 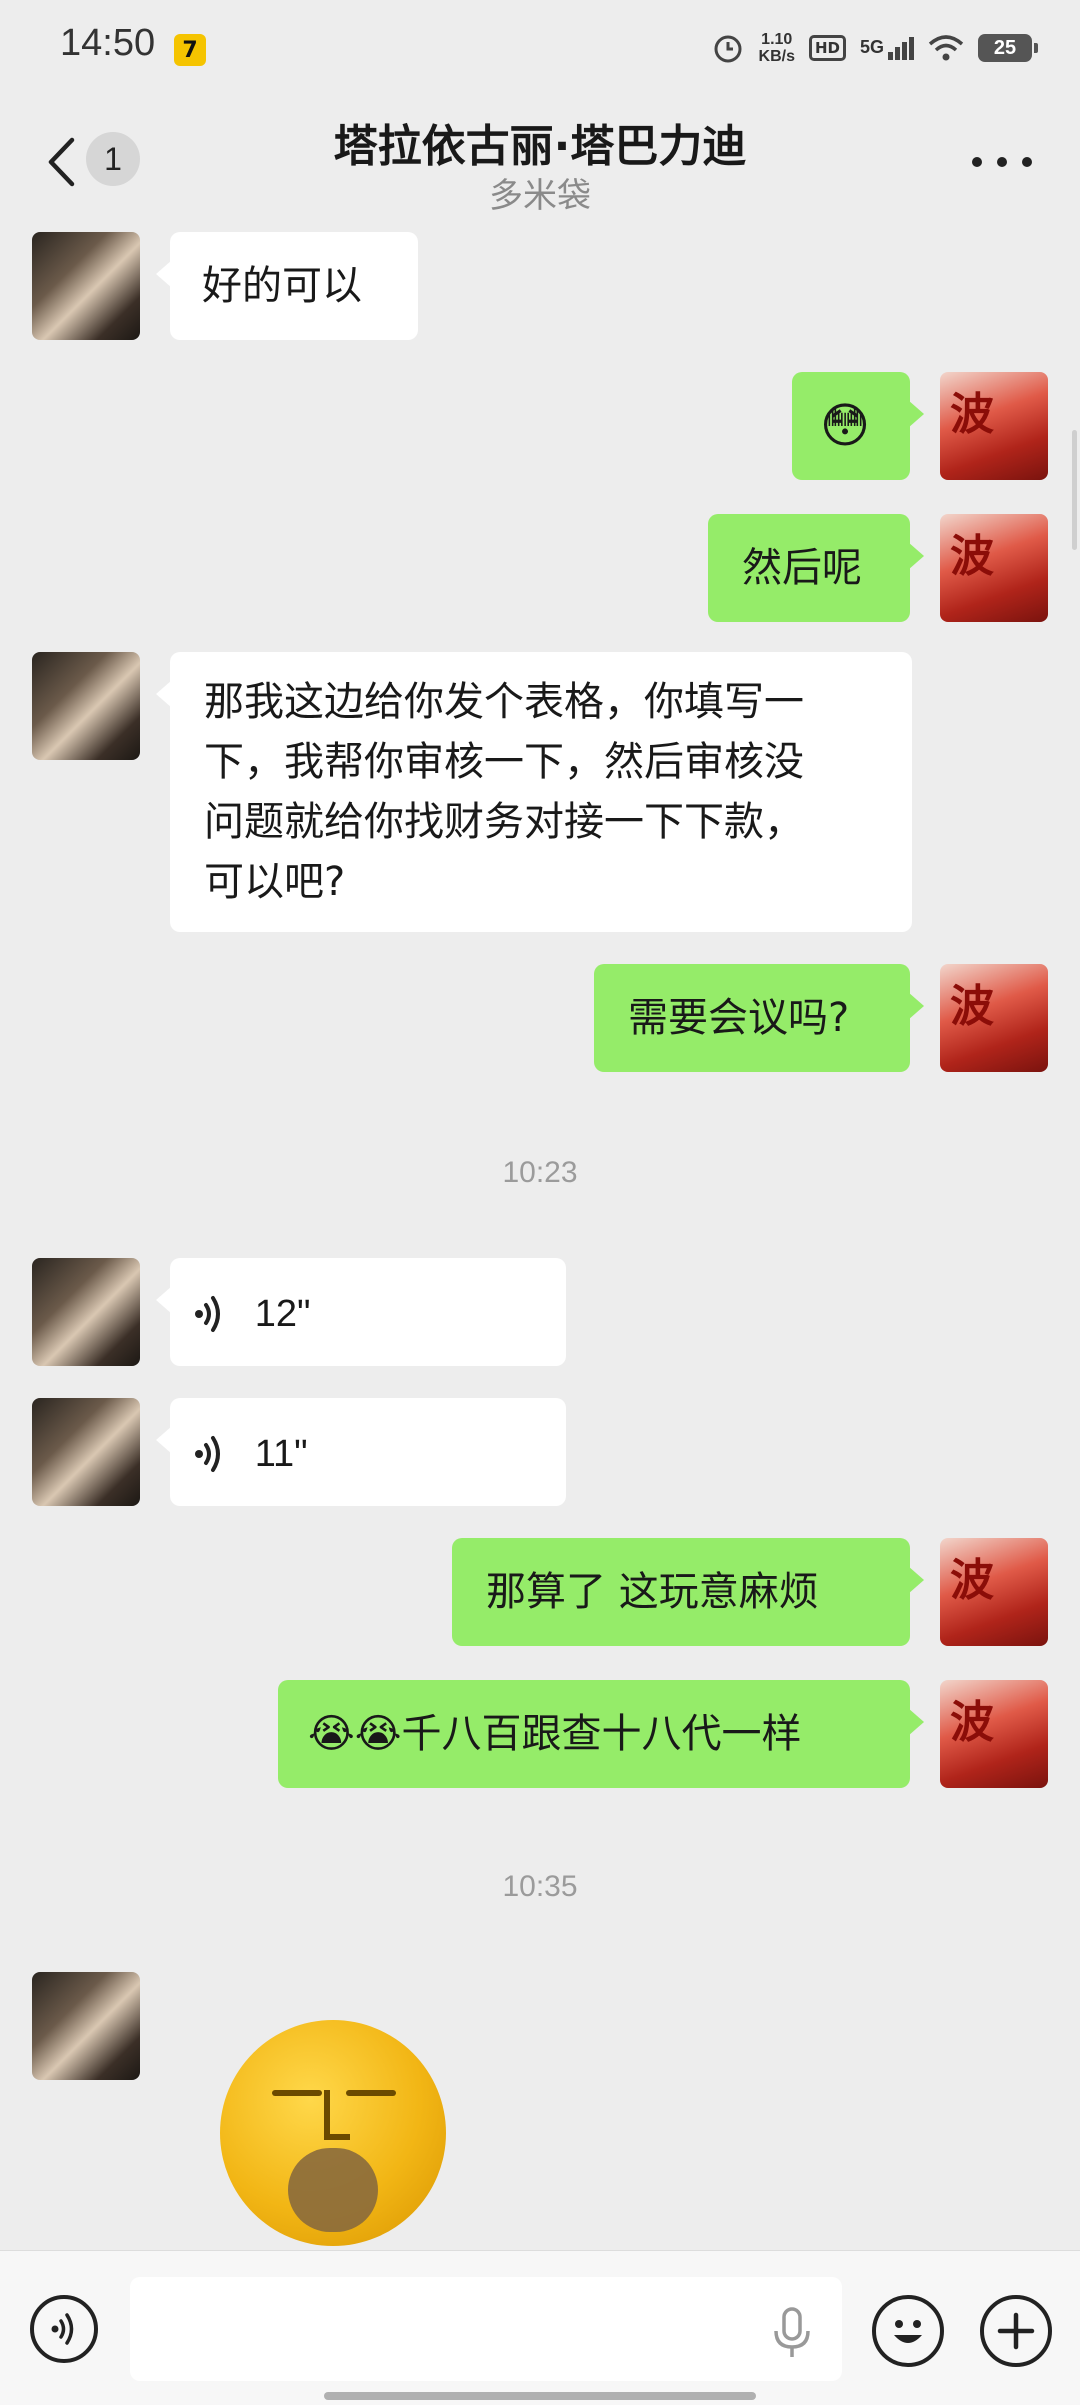 I want to click on message-bubble-received: 好的可以, so click(x=287, y=286).